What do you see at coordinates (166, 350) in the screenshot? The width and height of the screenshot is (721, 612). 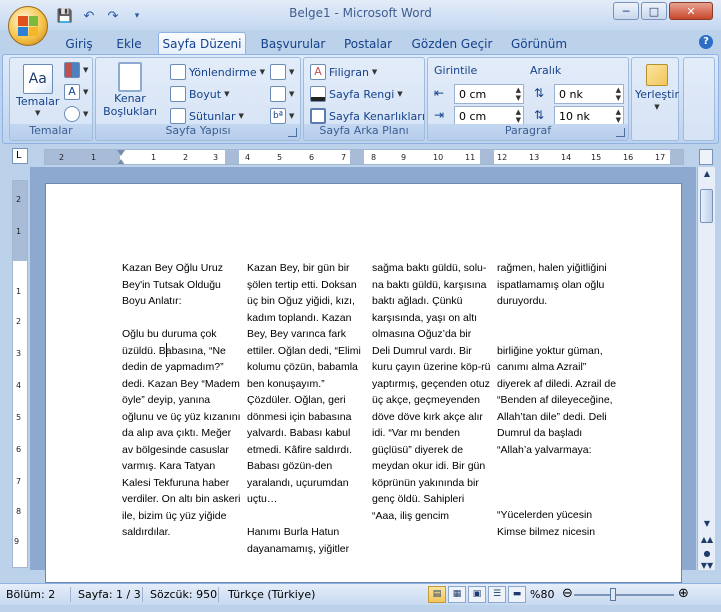 I see `text-cursor` at bounding box center [166, 350].